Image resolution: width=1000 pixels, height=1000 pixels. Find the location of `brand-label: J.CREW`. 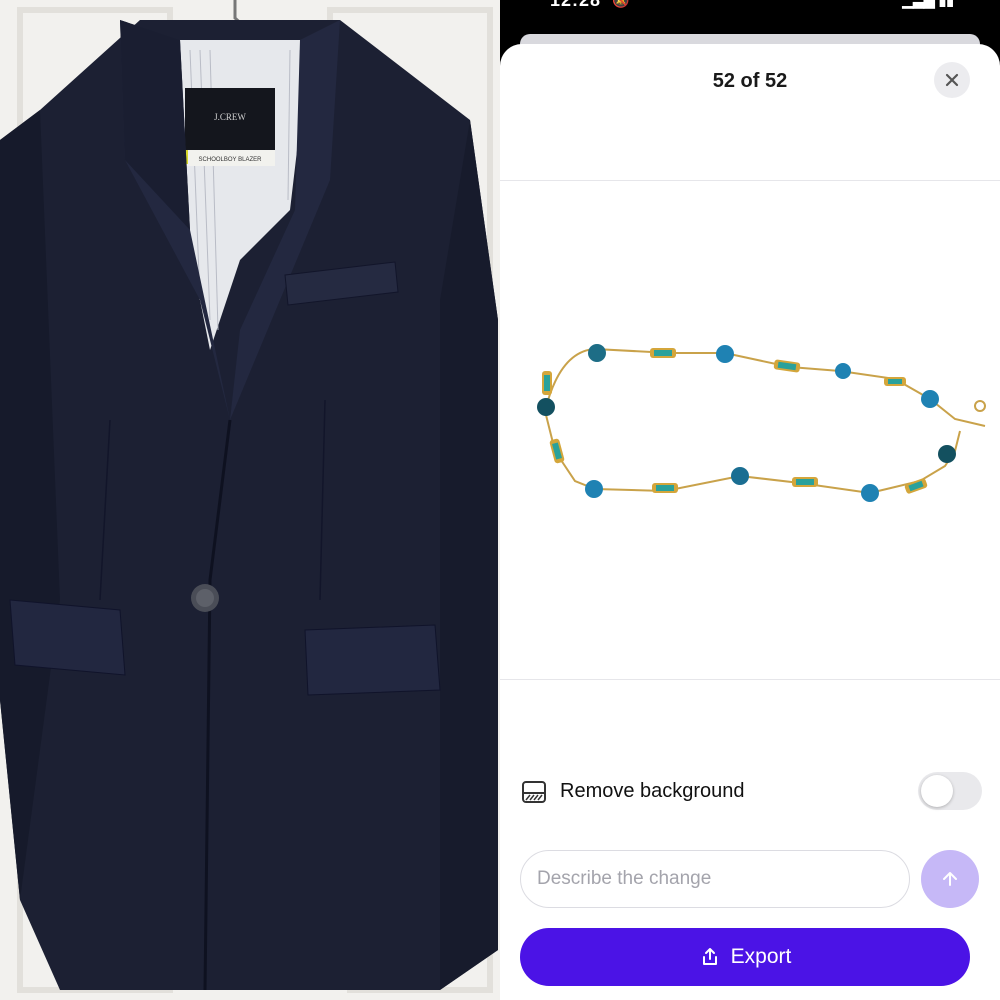

brand-label: J.CREW is located at coordinates (230, 117).